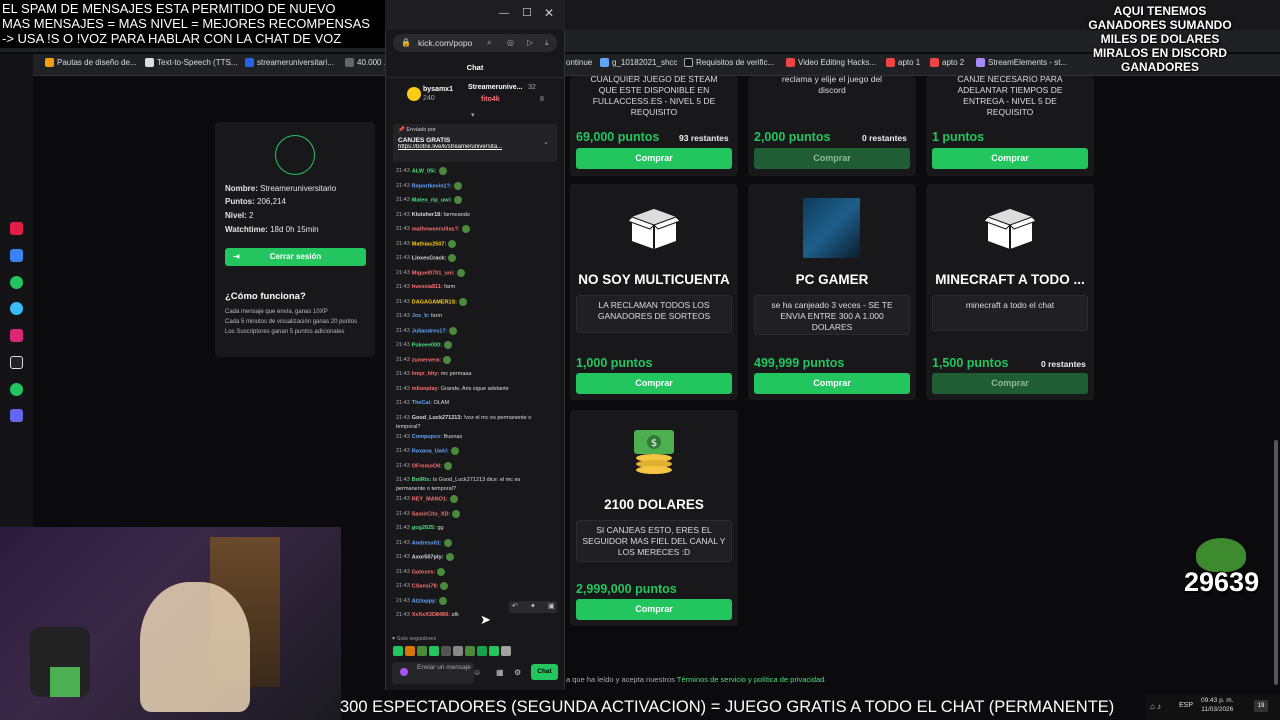 This screenshot has width=1280, height=720. I want to click on chevron-down-icon: ⌄, so click(546, 142).